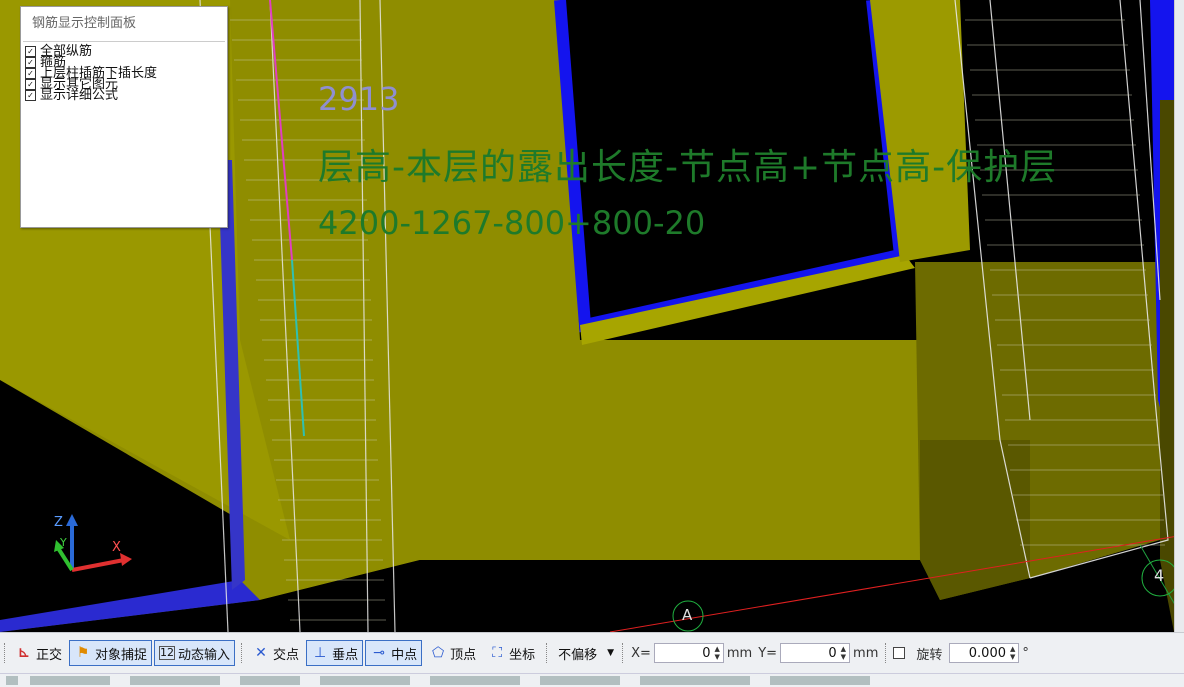 This screenshot has height=687, width=1184. What do you see at coordinates (511, 653) in the screenshot?
I see `coordinate-button: ⛶ 坐标` at bounding box center [511, 653].